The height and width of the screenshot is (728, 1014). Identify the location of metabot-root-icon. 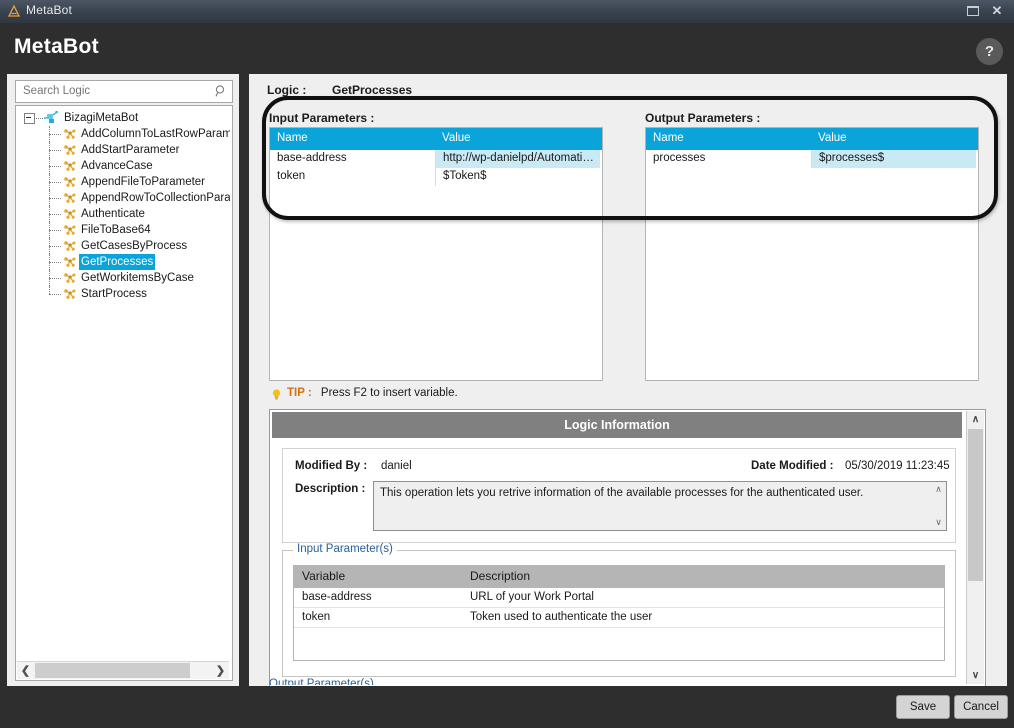
(50, 117).